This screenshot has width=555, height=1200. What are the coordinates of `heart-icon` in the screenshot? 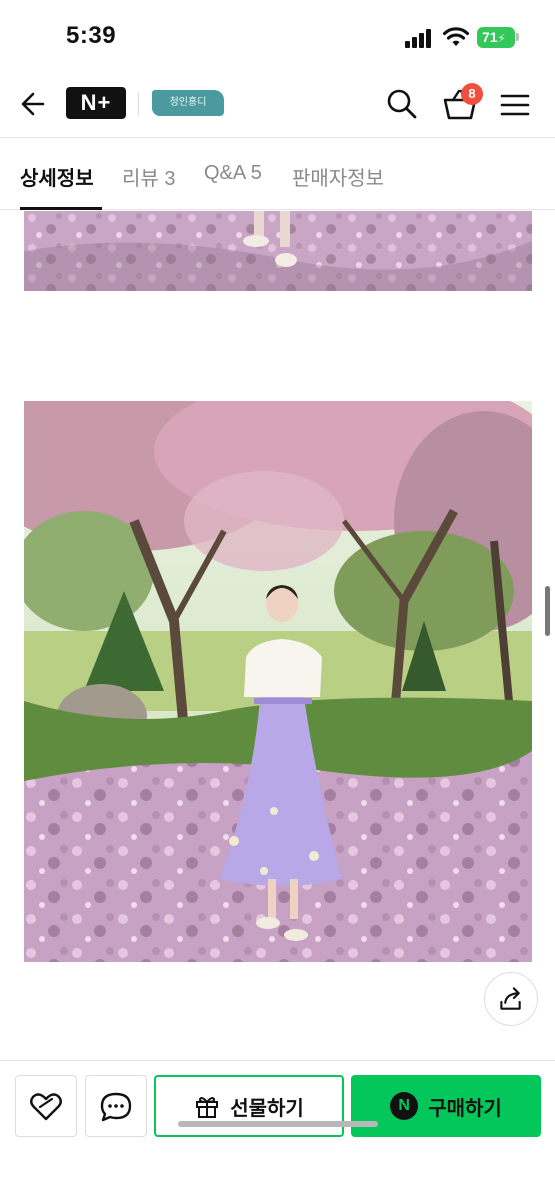 It's located at (46, 1107).